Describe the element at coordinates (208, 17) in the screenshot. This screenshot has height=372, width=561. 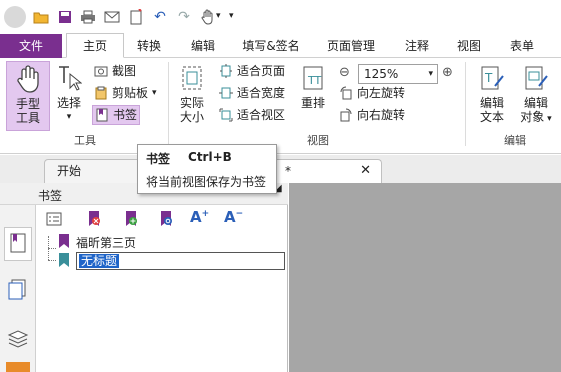
I see `hand-tool-small-icon` at that location.